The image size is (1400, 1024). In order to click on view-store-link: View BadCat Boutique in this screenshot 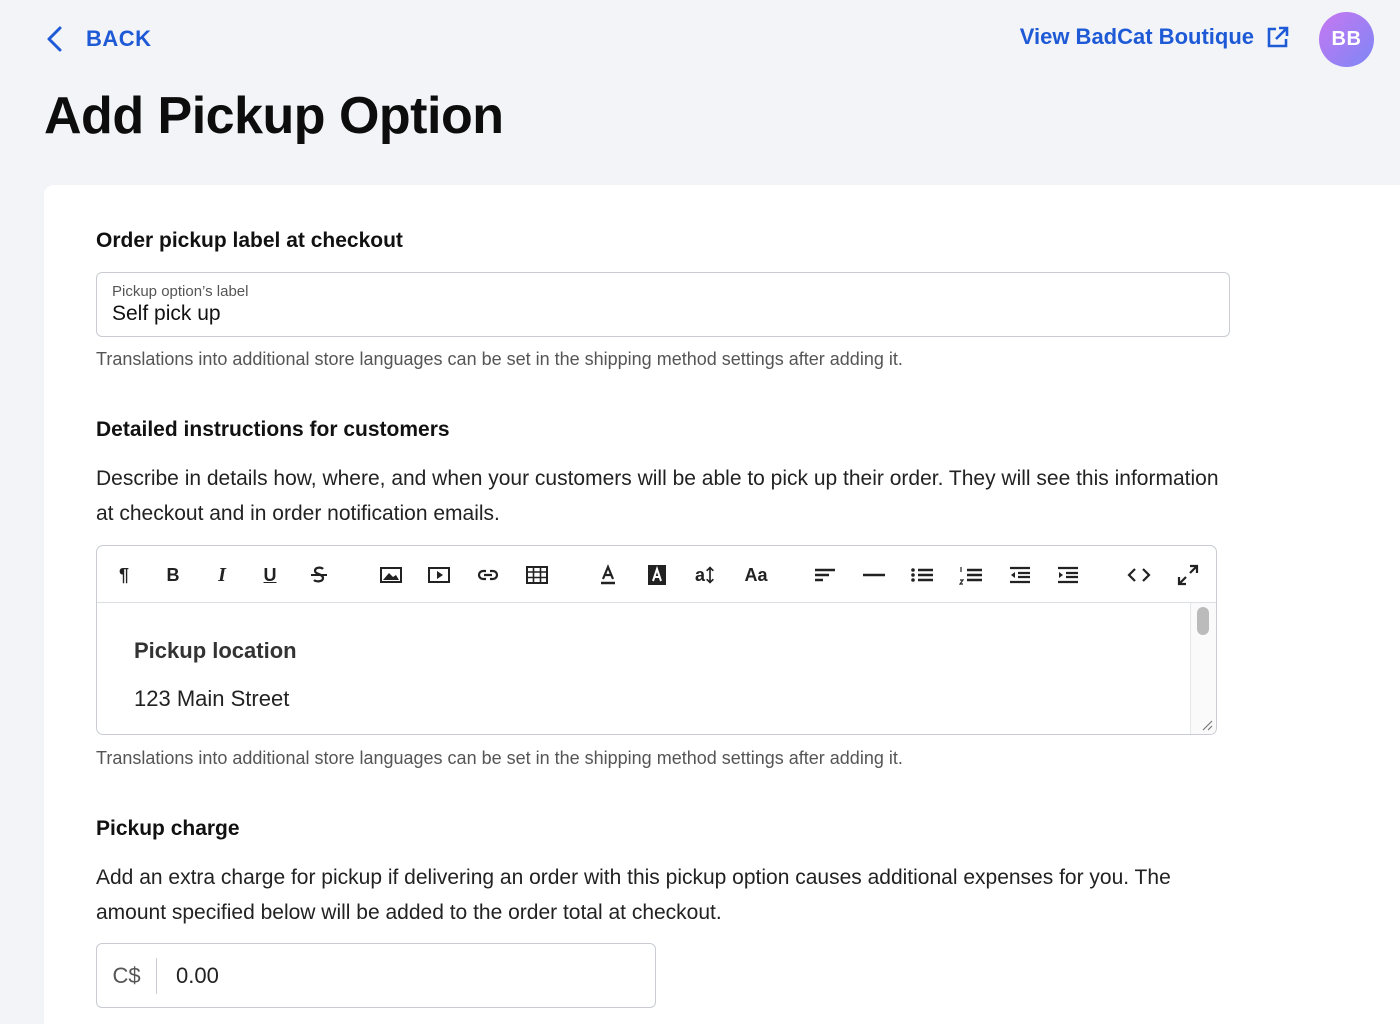, I will do `click(1155, 37)`.